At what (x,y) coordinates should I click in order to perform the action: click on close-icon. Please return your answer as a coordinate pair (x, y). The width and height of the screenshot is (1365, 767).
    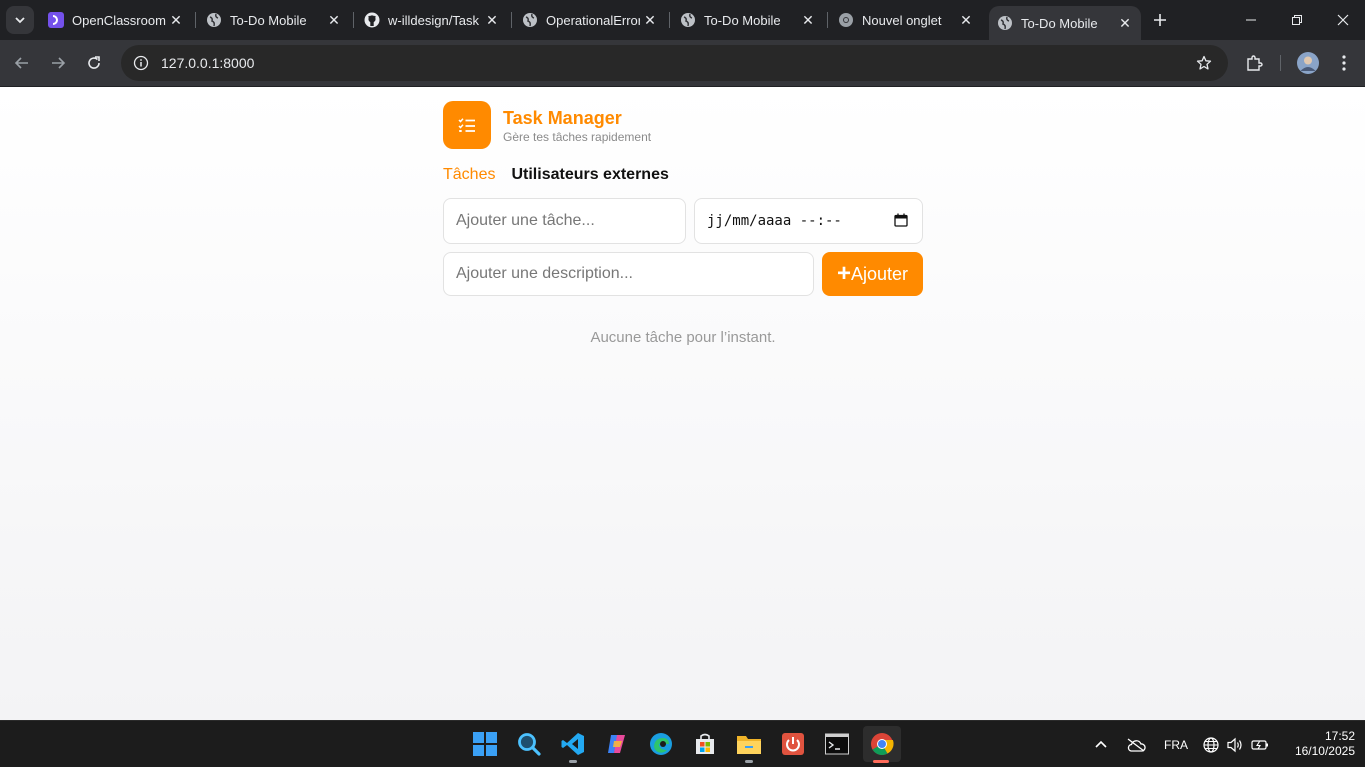
    Looking at the image, I should click on (1343, 20).